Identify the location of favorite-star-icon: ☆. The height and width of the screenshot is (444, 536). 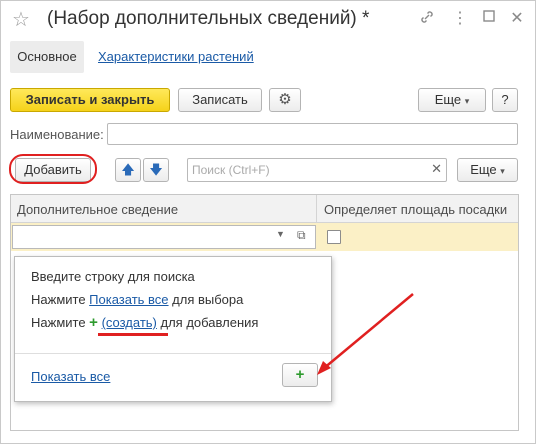
(21, 19).